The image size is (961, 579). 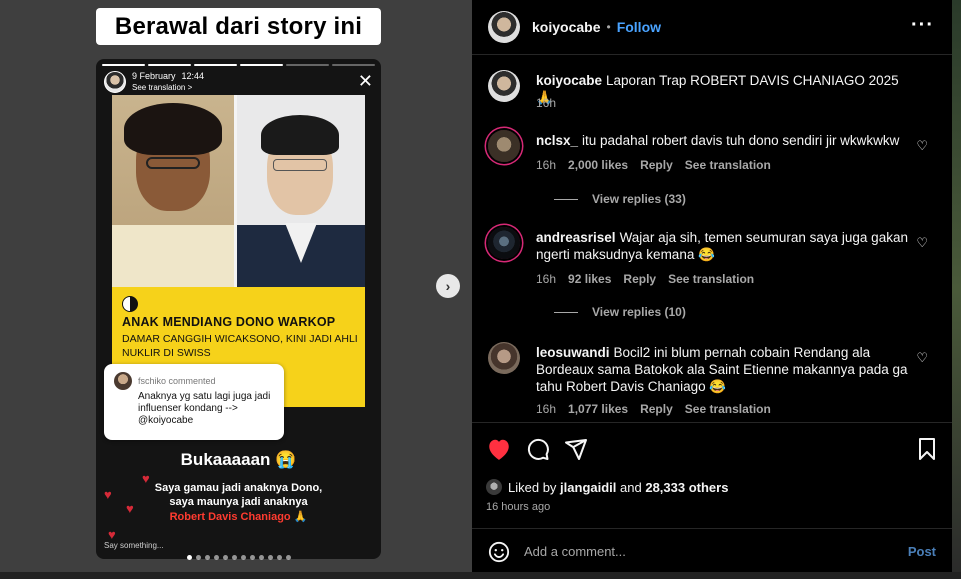 What do you see at coordinates (365, 81) in the screenshot?
I see `close-icon: ✕` at bounding box center [365, 81].